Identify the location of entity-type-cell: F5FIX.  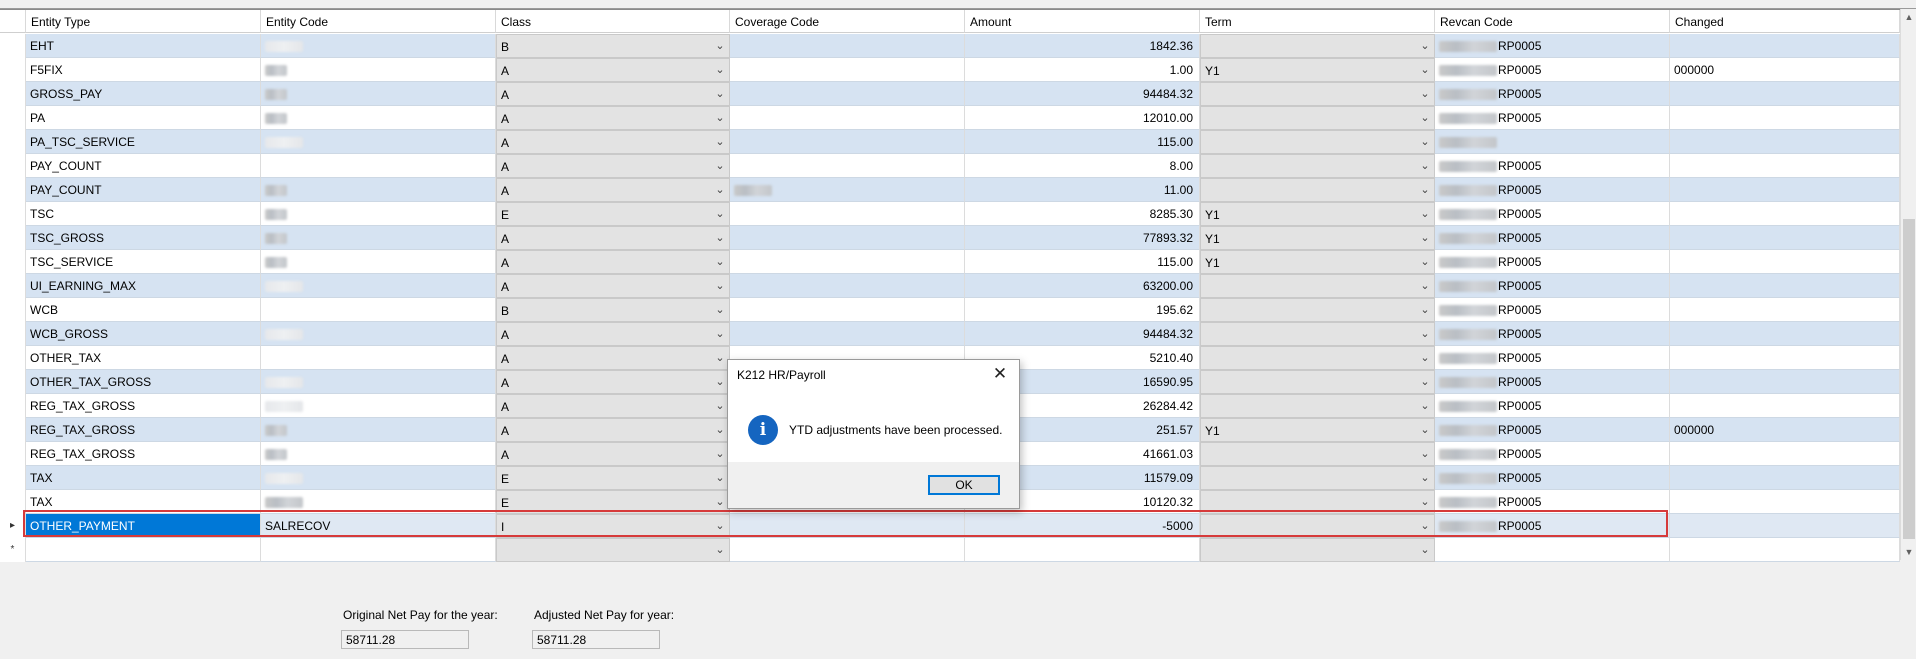
(143, 70).